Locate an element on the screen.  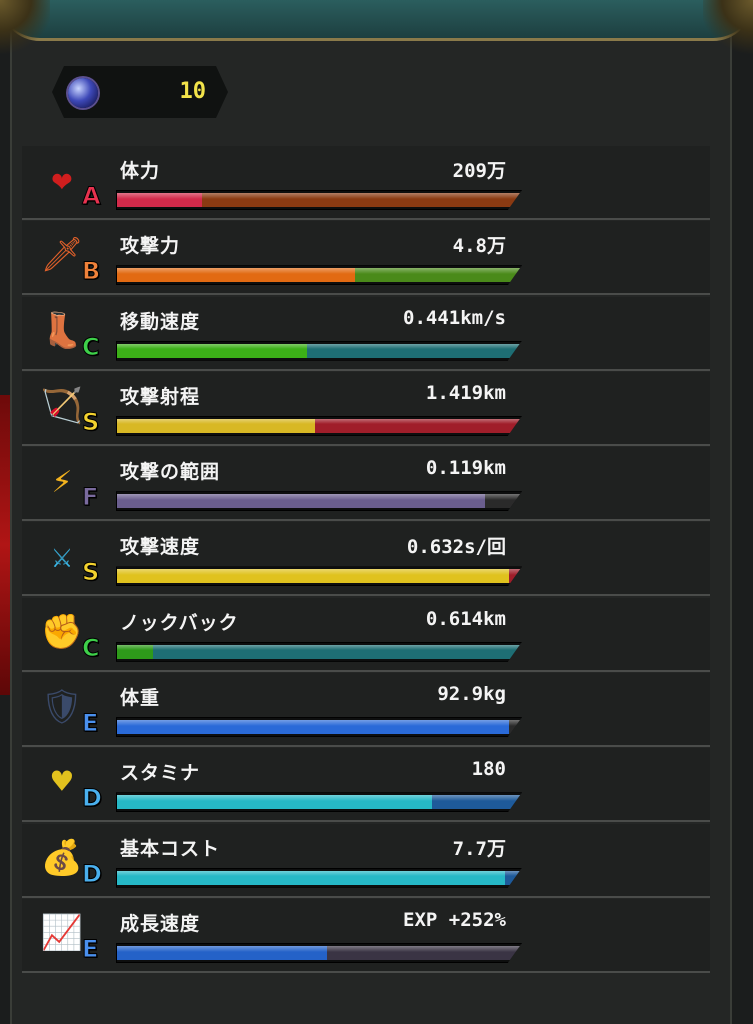
stat-value: 0.614km is located at coordinates (465, 618).